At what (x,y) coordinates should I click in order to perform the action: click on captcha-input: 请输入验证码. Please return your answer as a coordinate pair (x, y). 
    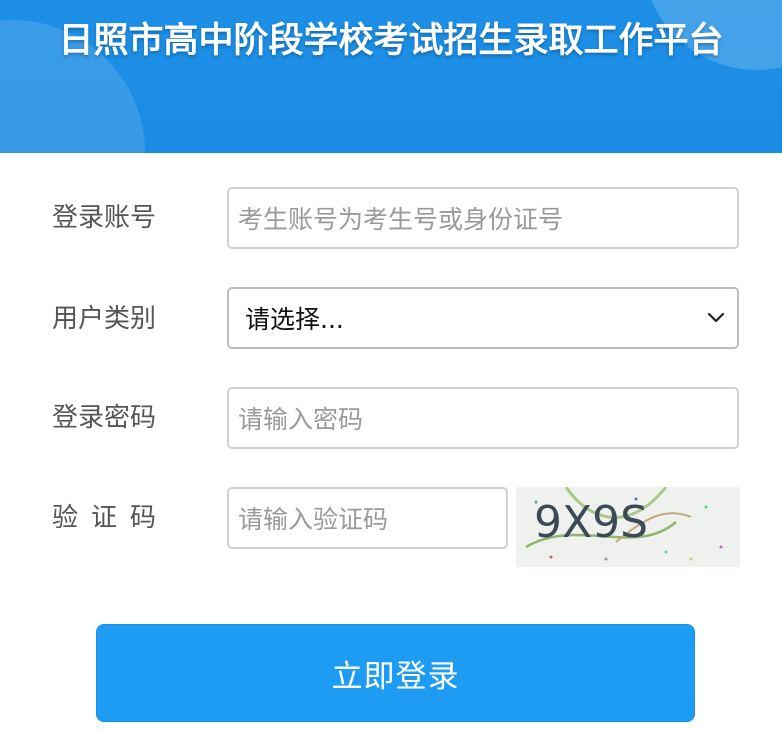
    Looking at the image, I should click on (367, 518).